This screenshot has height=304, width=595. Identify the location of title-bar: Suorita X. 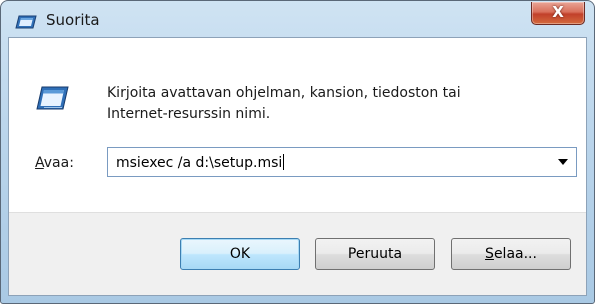
(297, 20).